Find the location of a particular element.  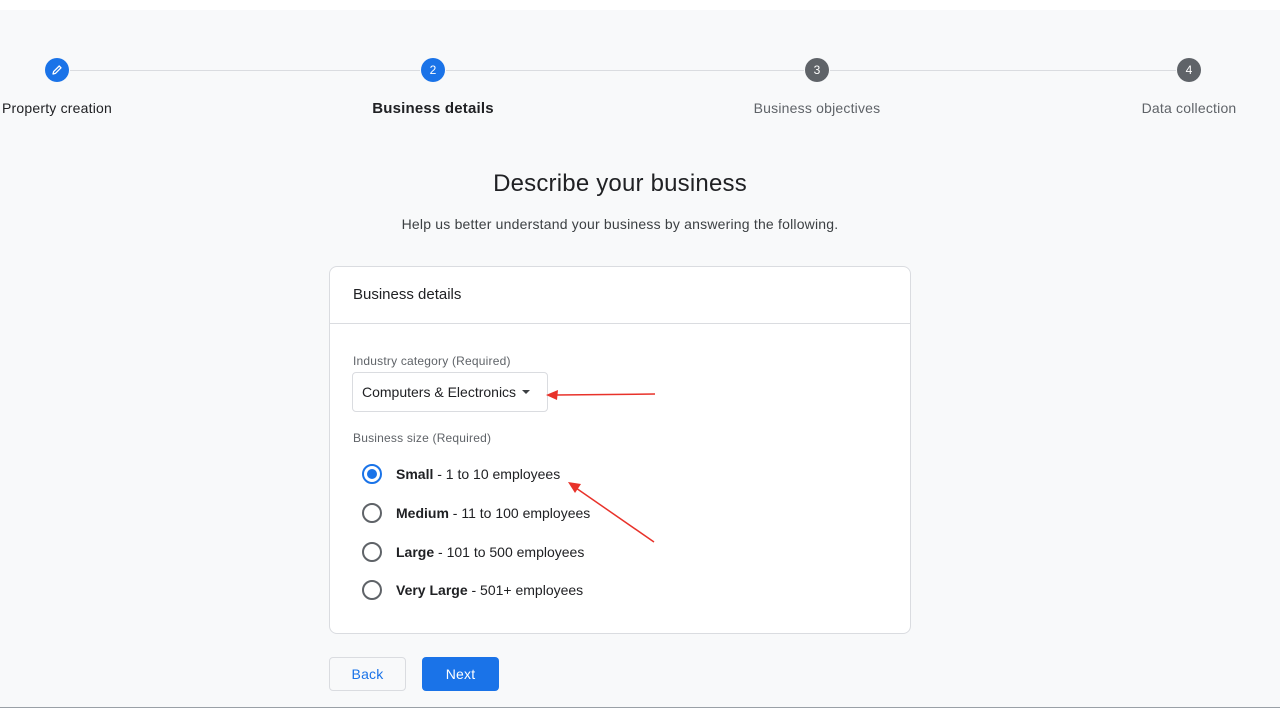

size-option-large: Large - 101 to 500 employees is located at coordinates (473, 552).